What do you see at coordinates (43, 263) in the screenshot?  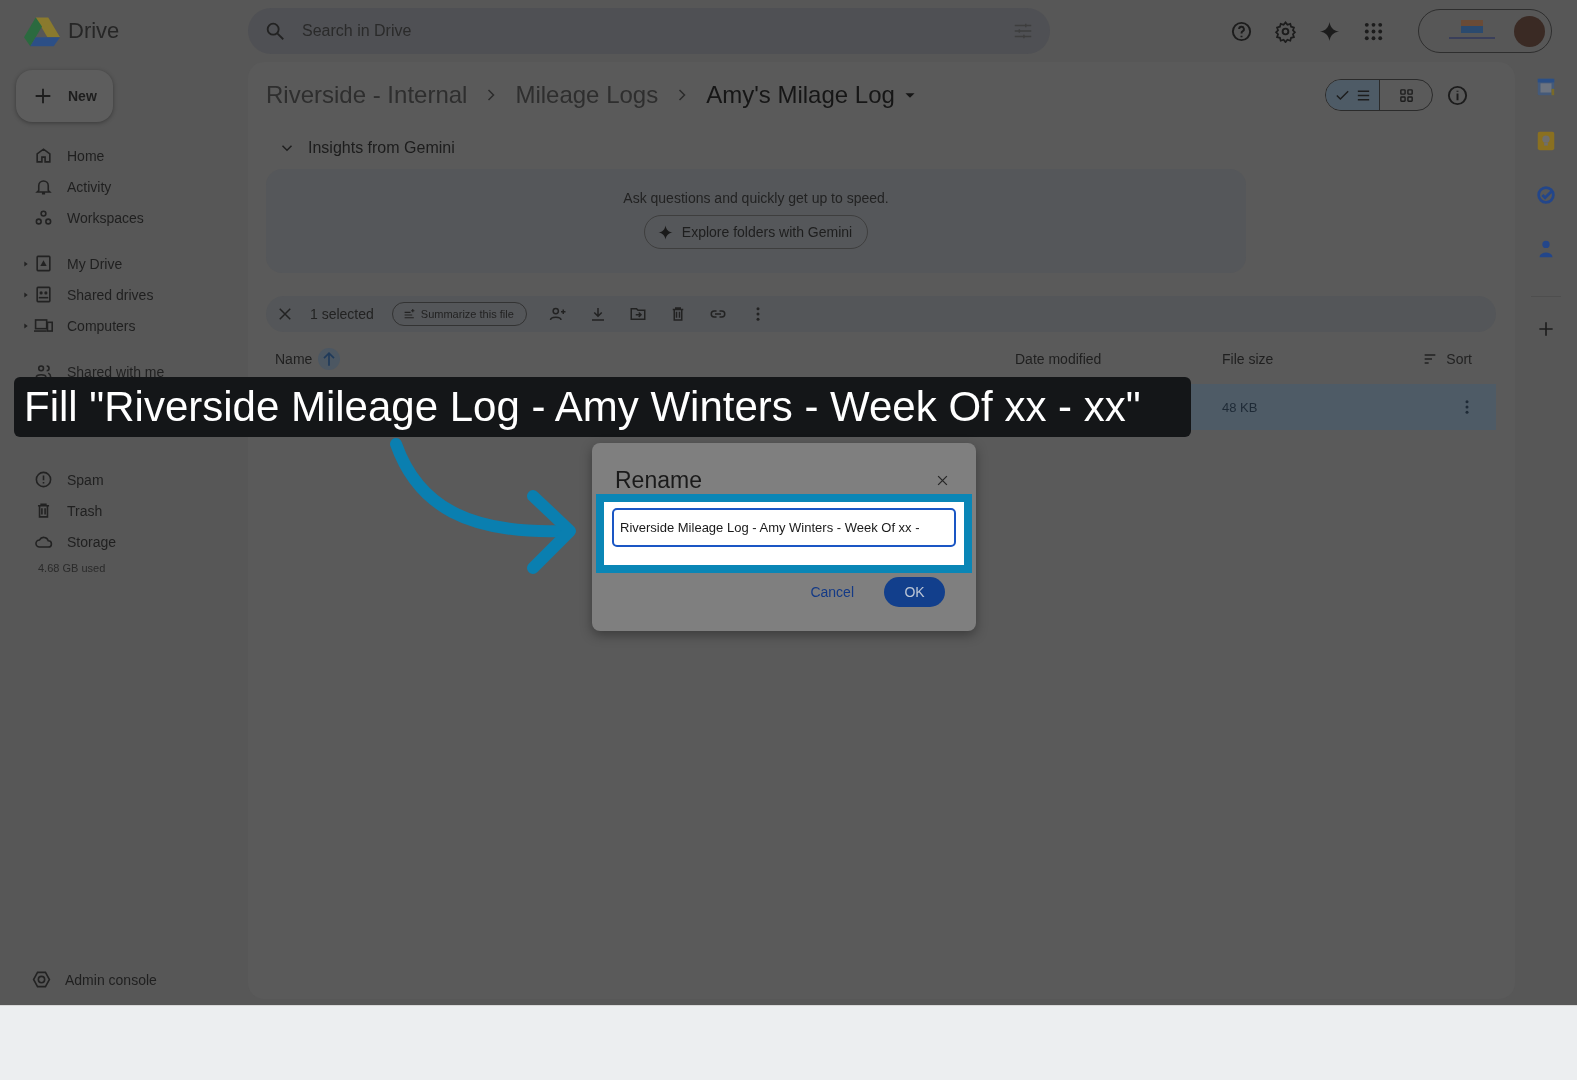 I see `drive-icon` at bounding box center [43, 263].